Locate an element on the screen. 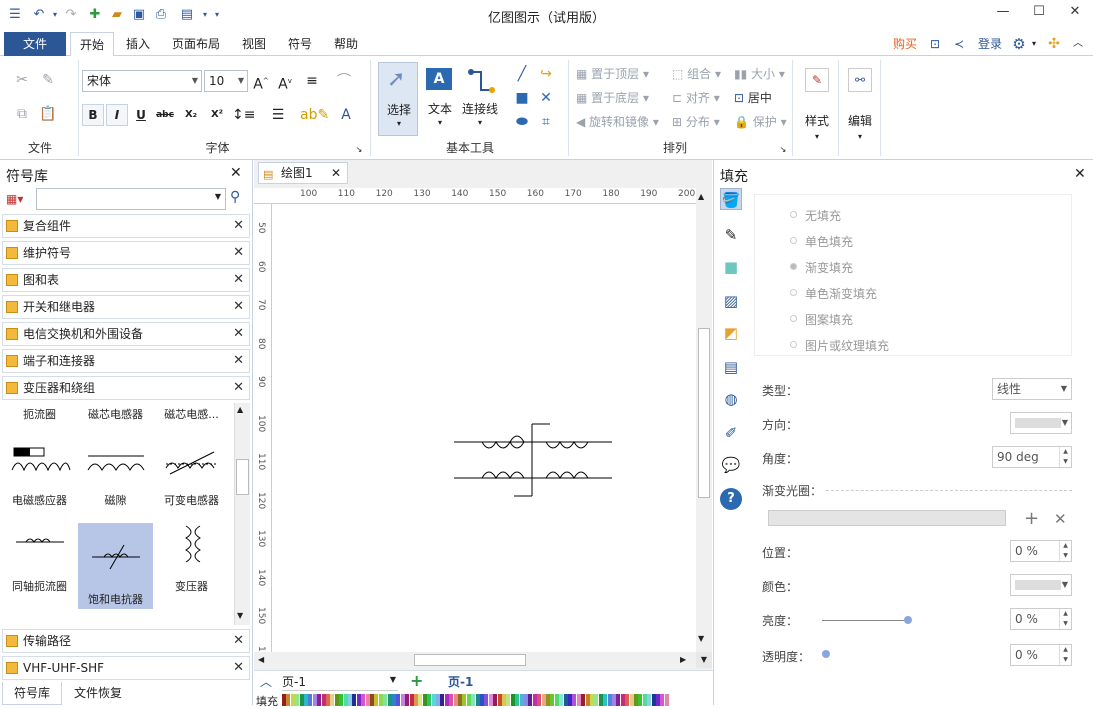 The height and width of the screenshot is (709, 1093). rotate-mirror-button: ◀ 旋转和镜像 ▾ is located at coordinates (617, 122).